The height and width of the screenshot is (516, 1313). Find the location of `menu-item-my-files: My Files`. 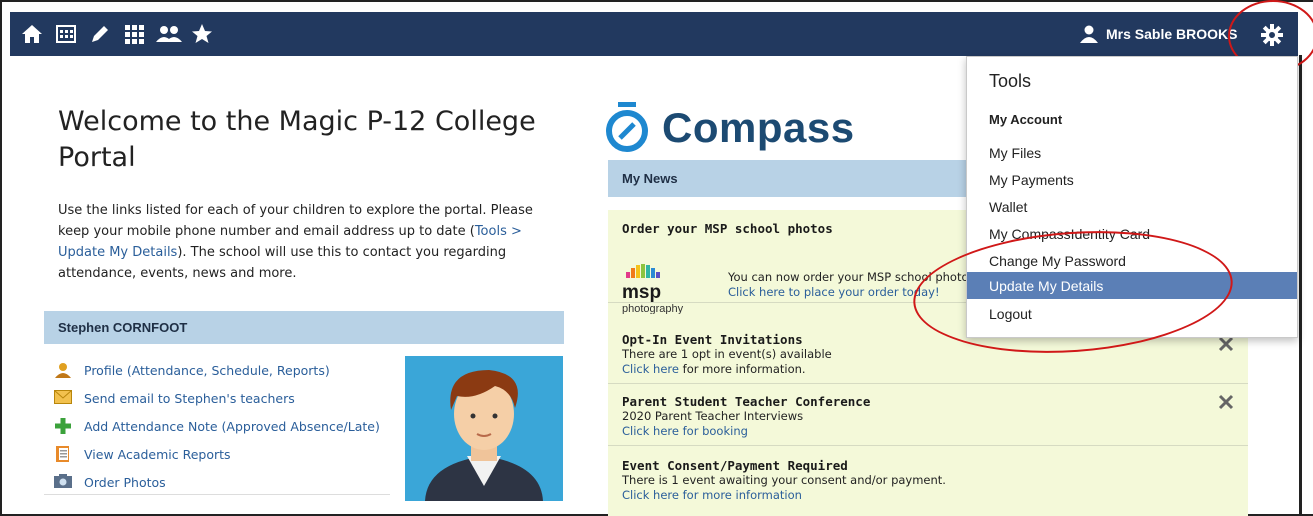

menu-item-my-files: My Files is located at coordinates (1132, 152).